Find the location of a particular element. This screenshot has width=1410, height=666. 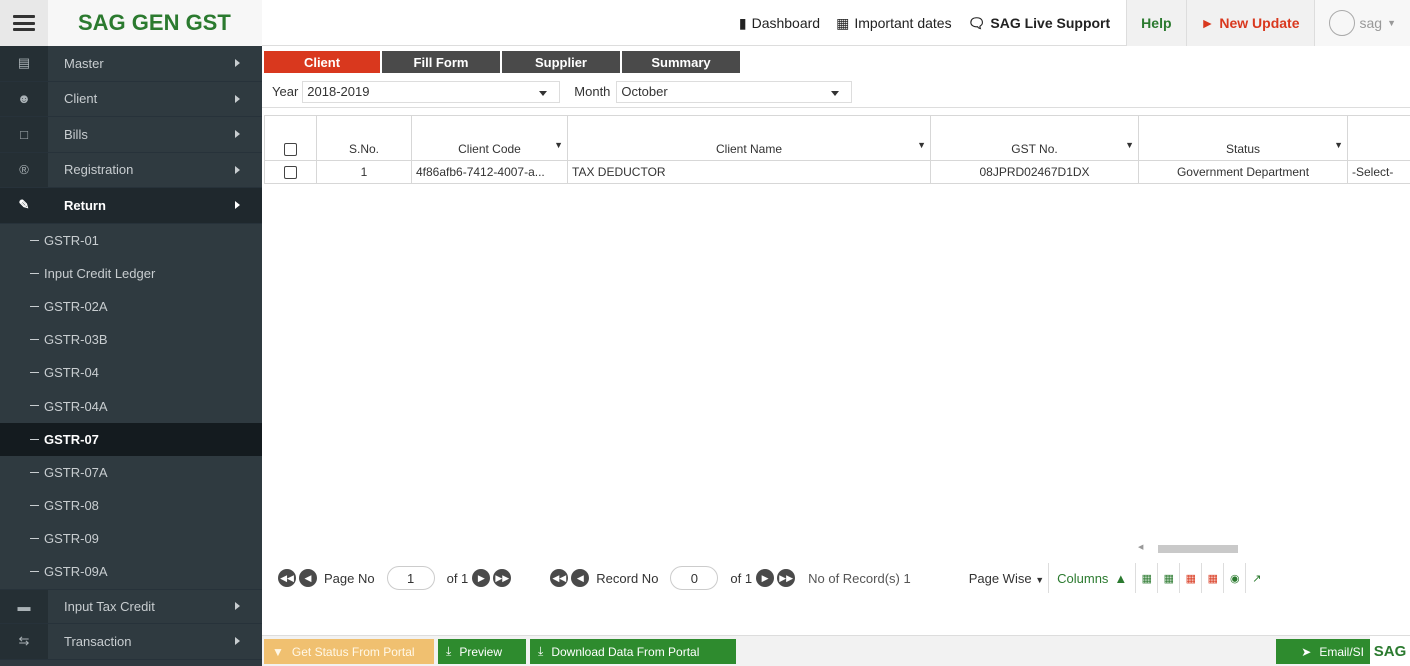

month-value: October is located at coordinates (644, 91).